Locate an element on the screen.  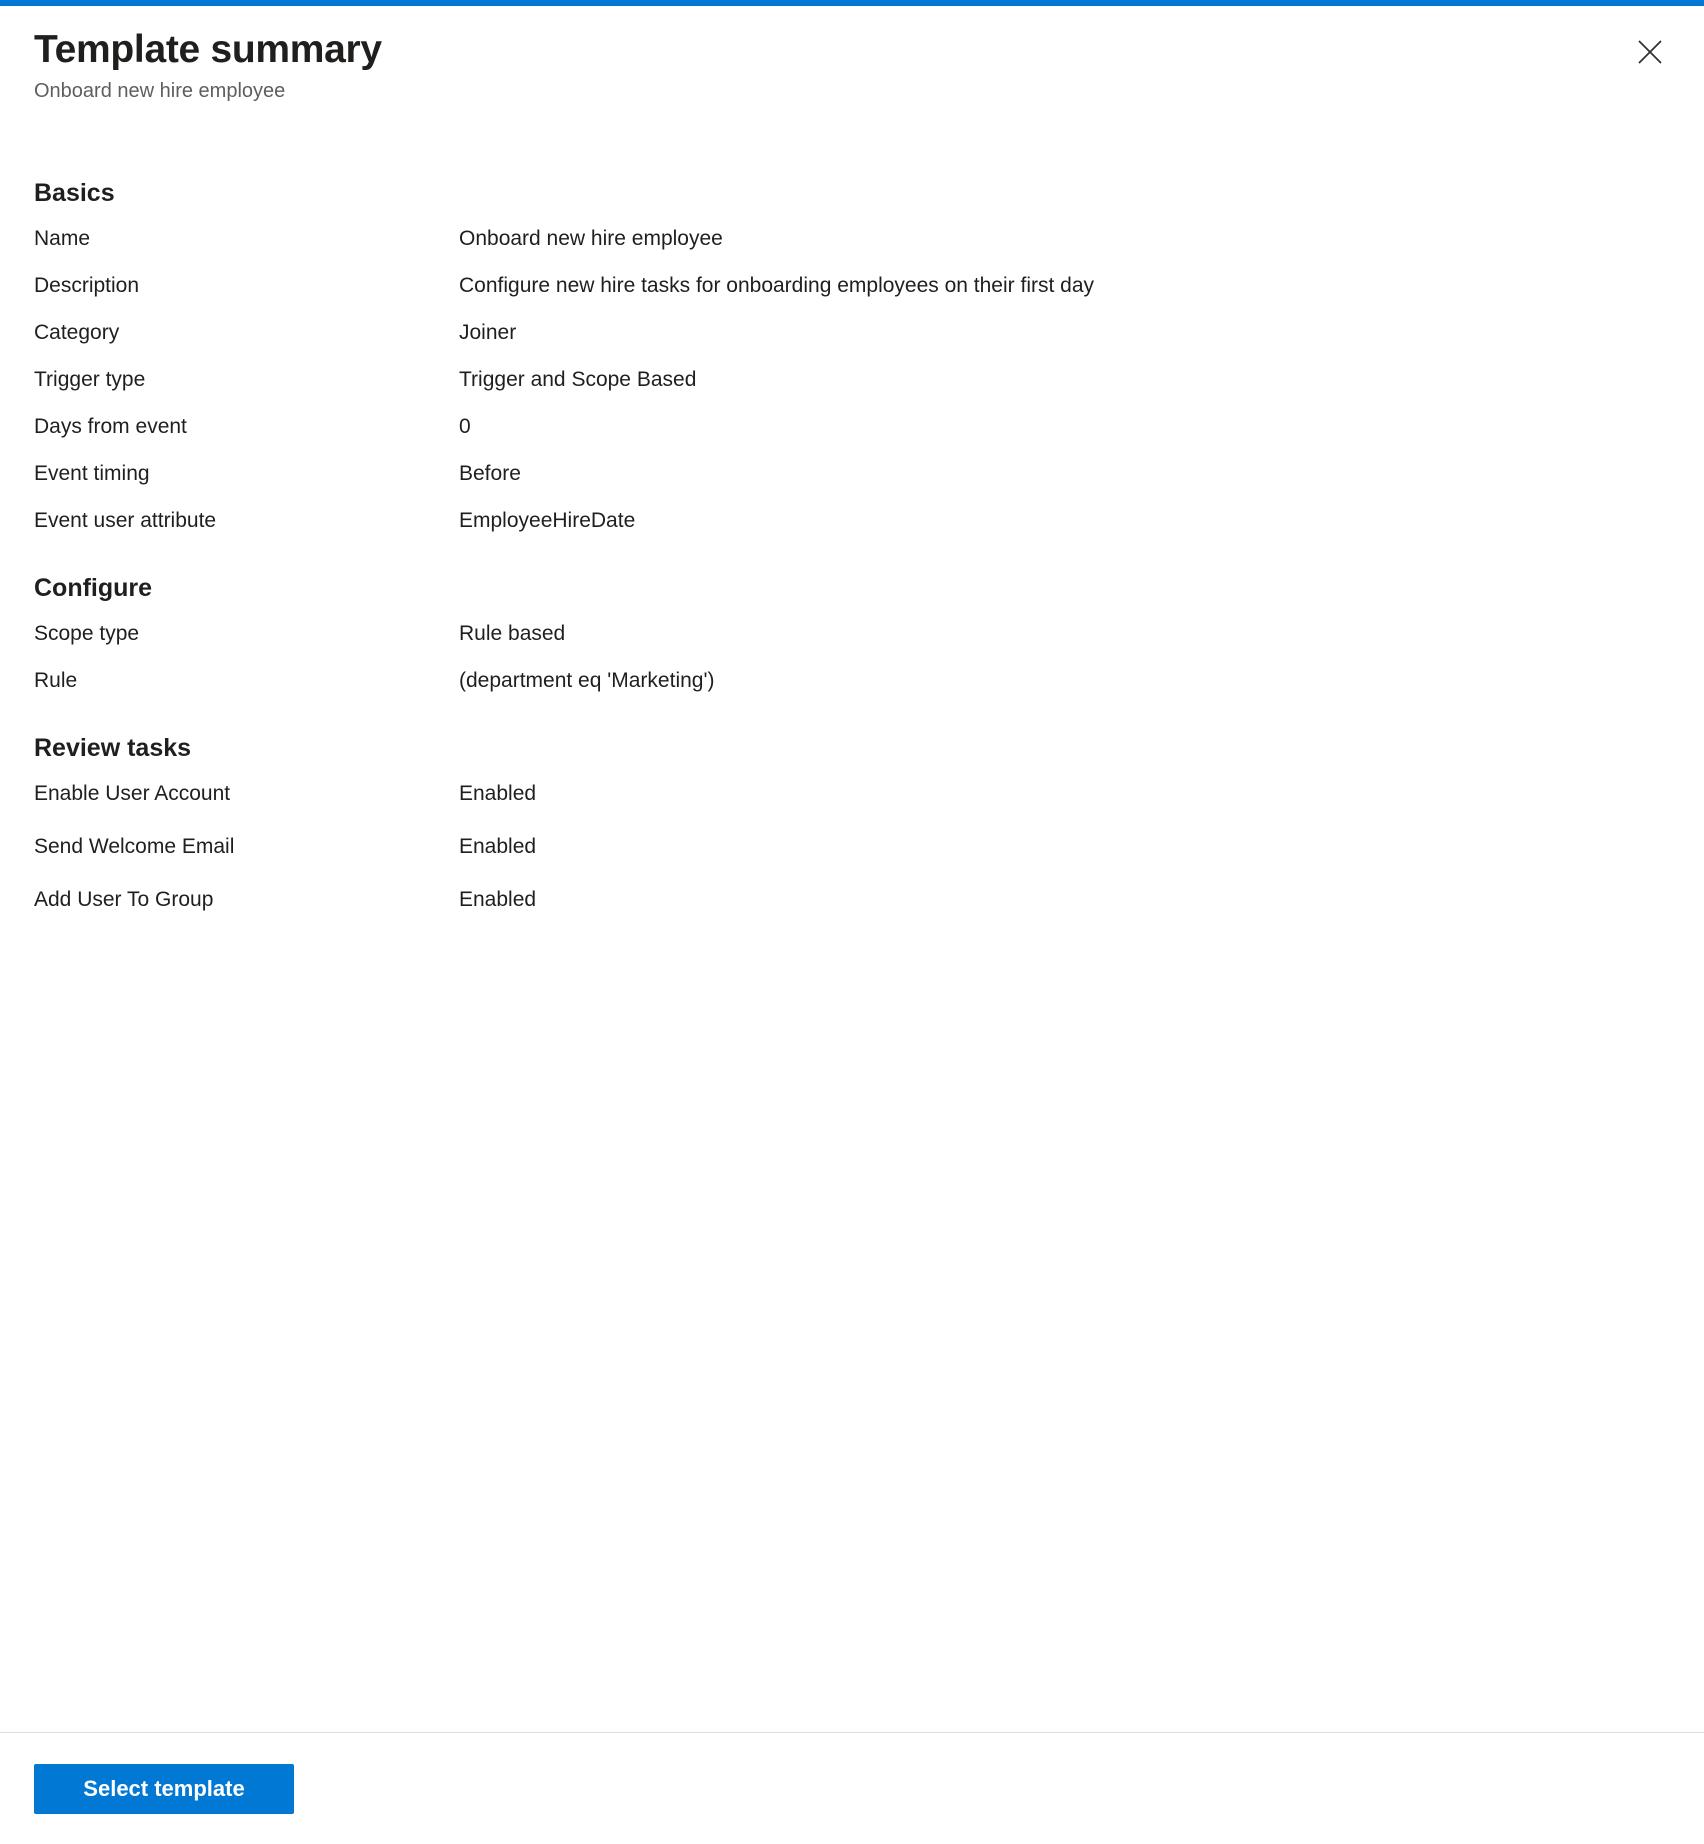
row-label: Days from event is located at coordinates (110, 426).